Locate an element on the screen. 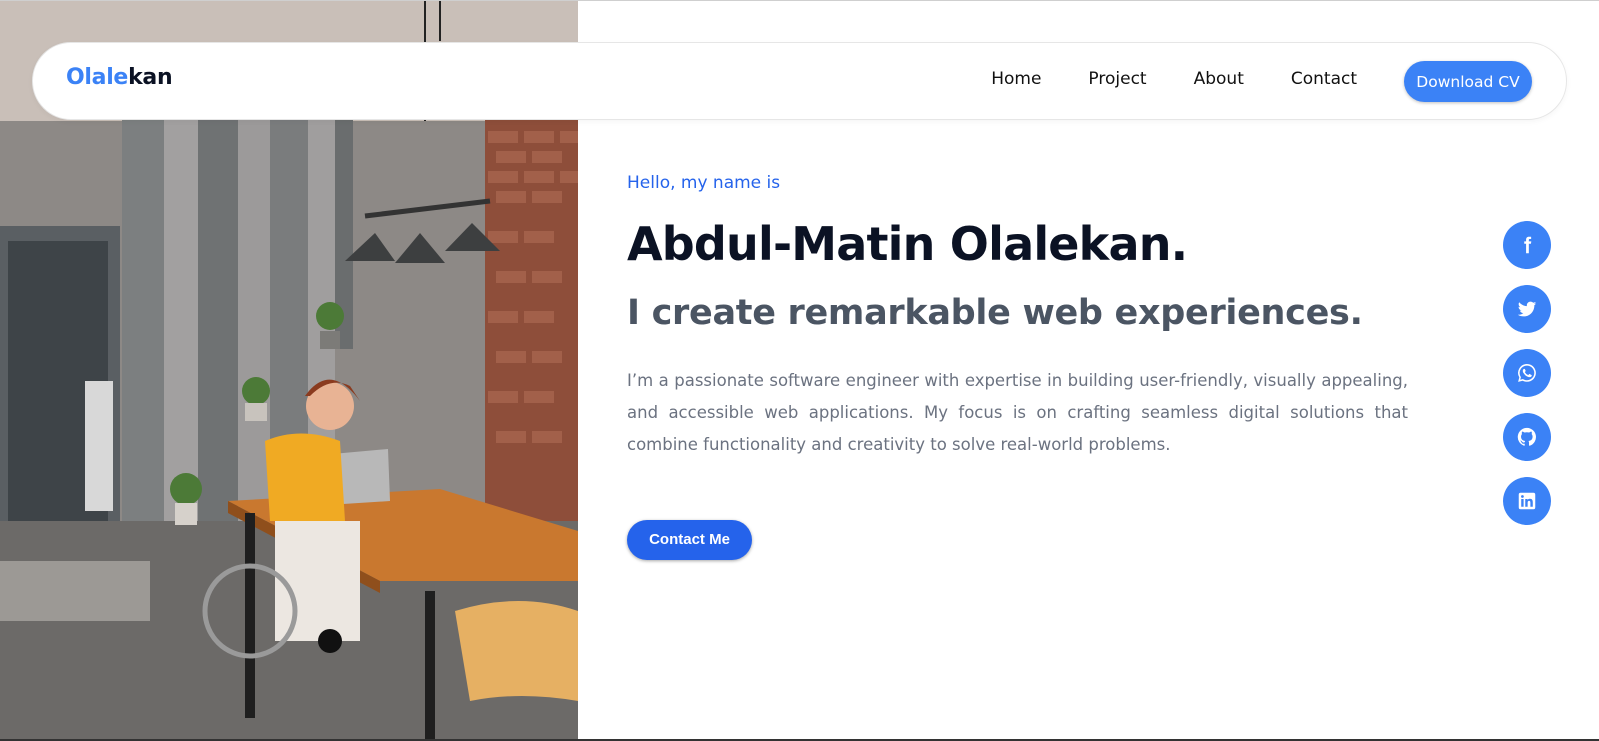  logo: Olalekan is located at coordinates (119, 77).